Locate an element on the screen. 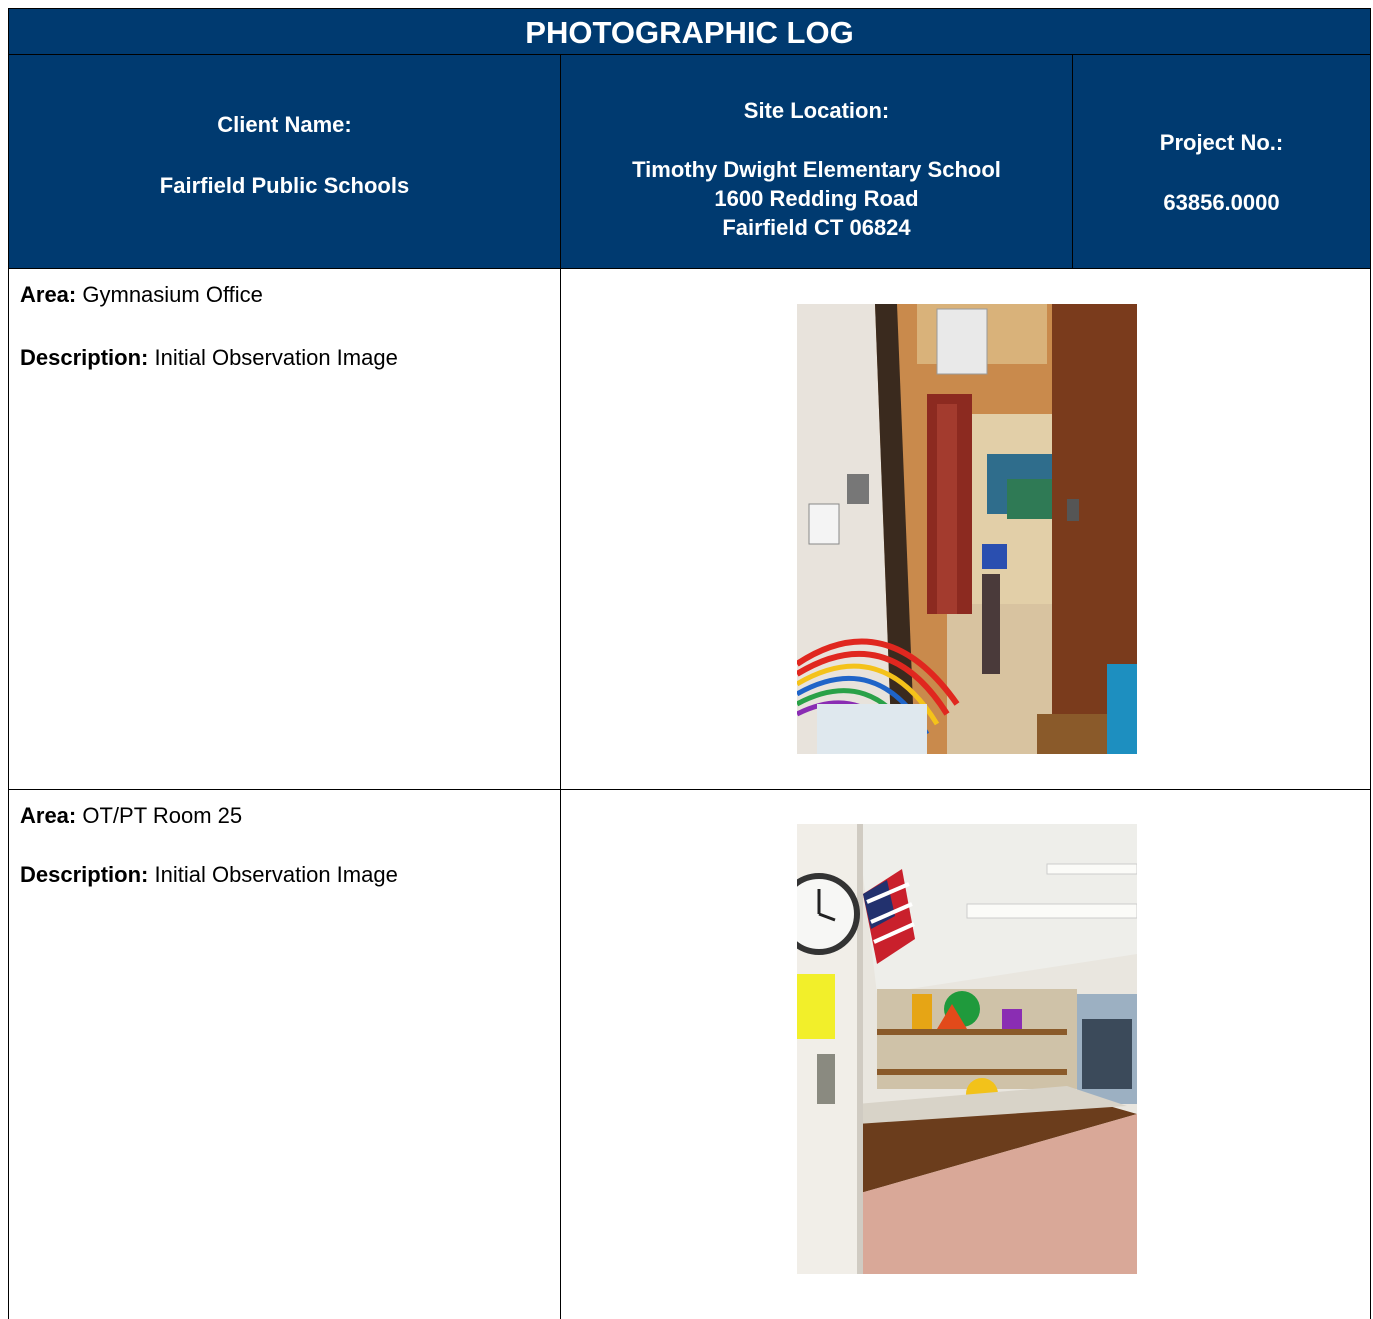 Image resolution: width=1373 pixels, height=1319 pixels. log-title: PHOTOGRAPHIC LOG is located at coordinates (689, 31).